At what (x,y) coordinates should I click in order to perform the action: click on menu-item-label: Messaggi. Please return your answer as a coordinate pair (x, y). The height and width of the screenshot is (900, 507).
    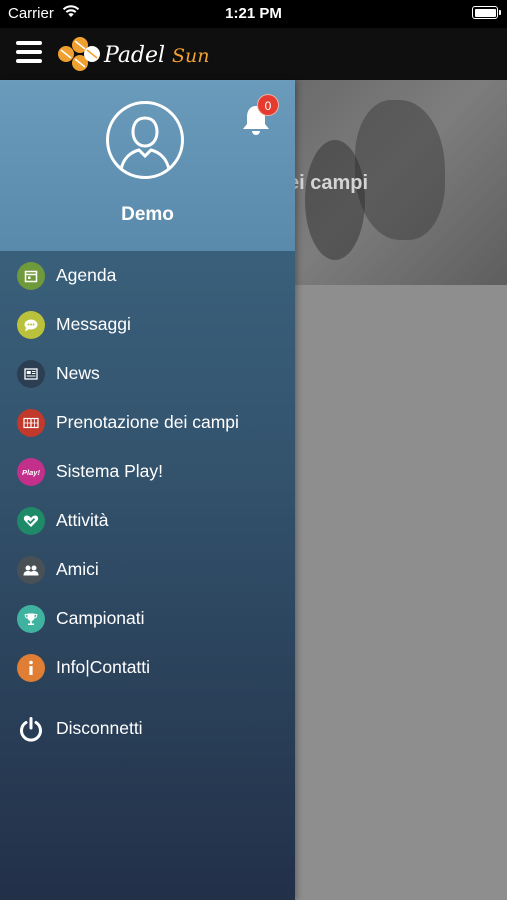
    Looking at the image, I should click on (93, 324).